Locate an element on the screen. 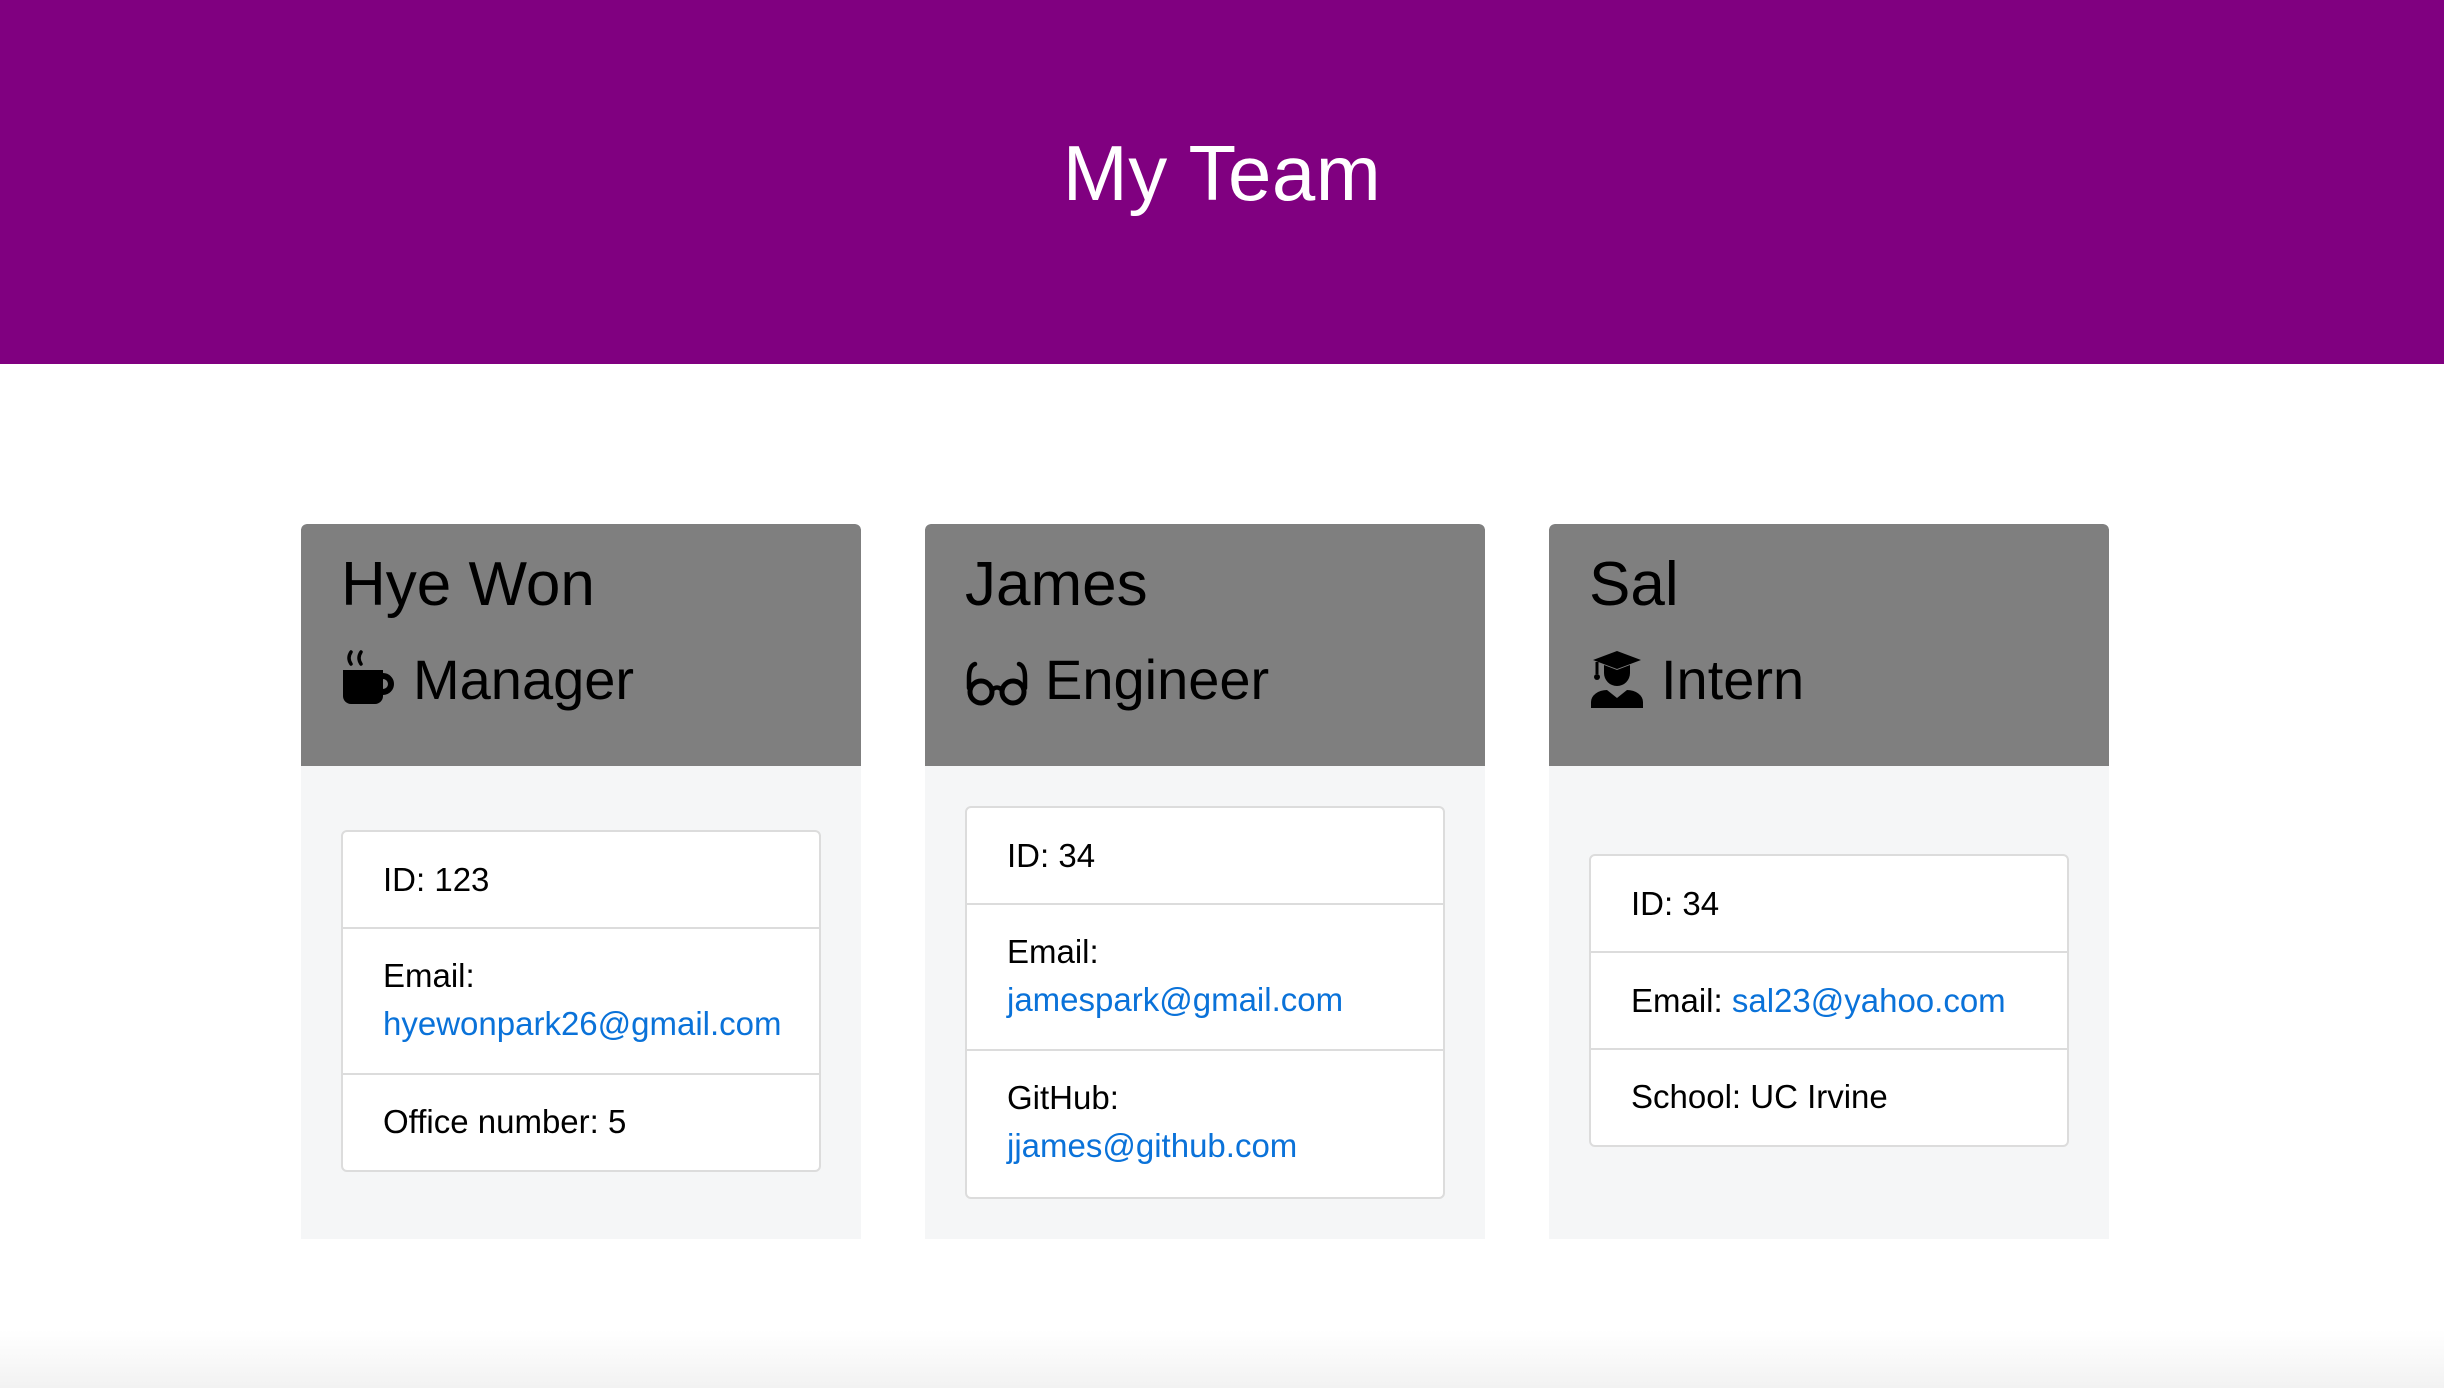 The width and height of the screenshot is (2444, 1388). card-header: James Engineer is located at coordinates (1205, 645).